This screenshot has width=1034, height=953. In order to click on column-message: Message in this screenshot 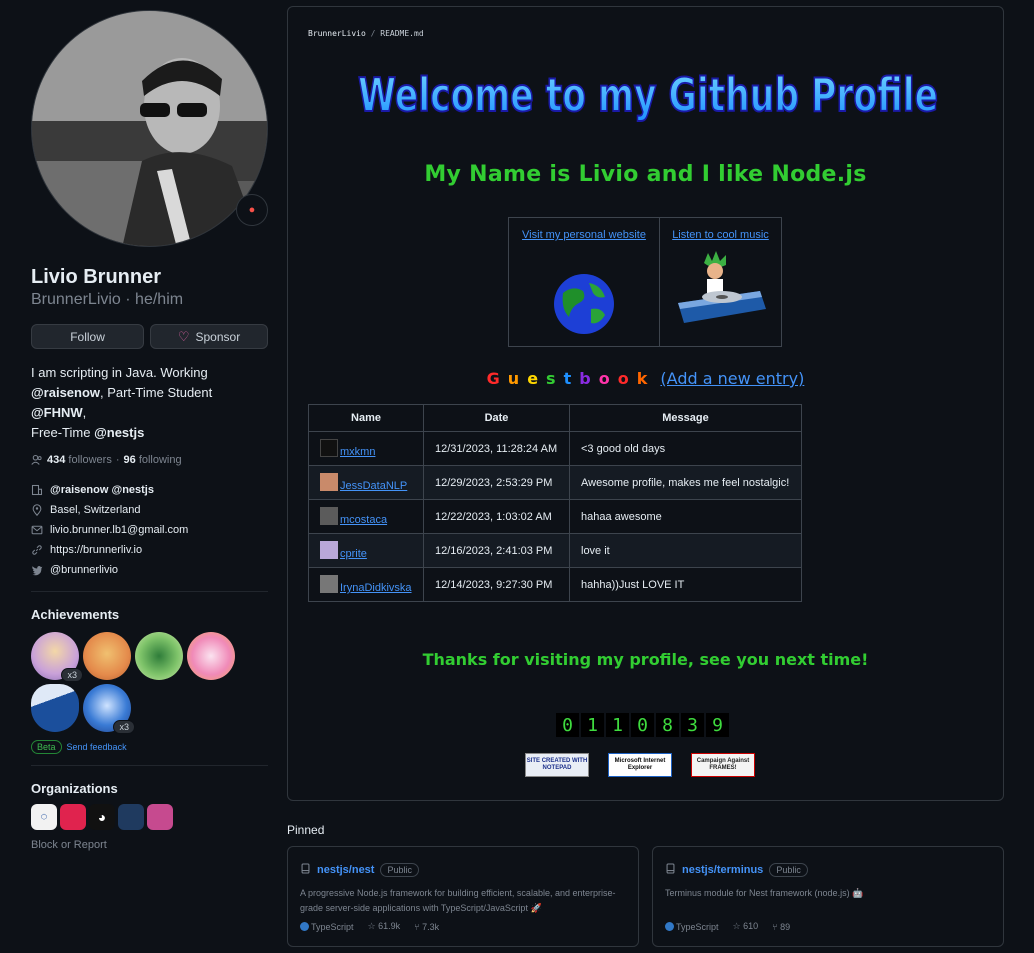, I will do `click(685, 418)`.